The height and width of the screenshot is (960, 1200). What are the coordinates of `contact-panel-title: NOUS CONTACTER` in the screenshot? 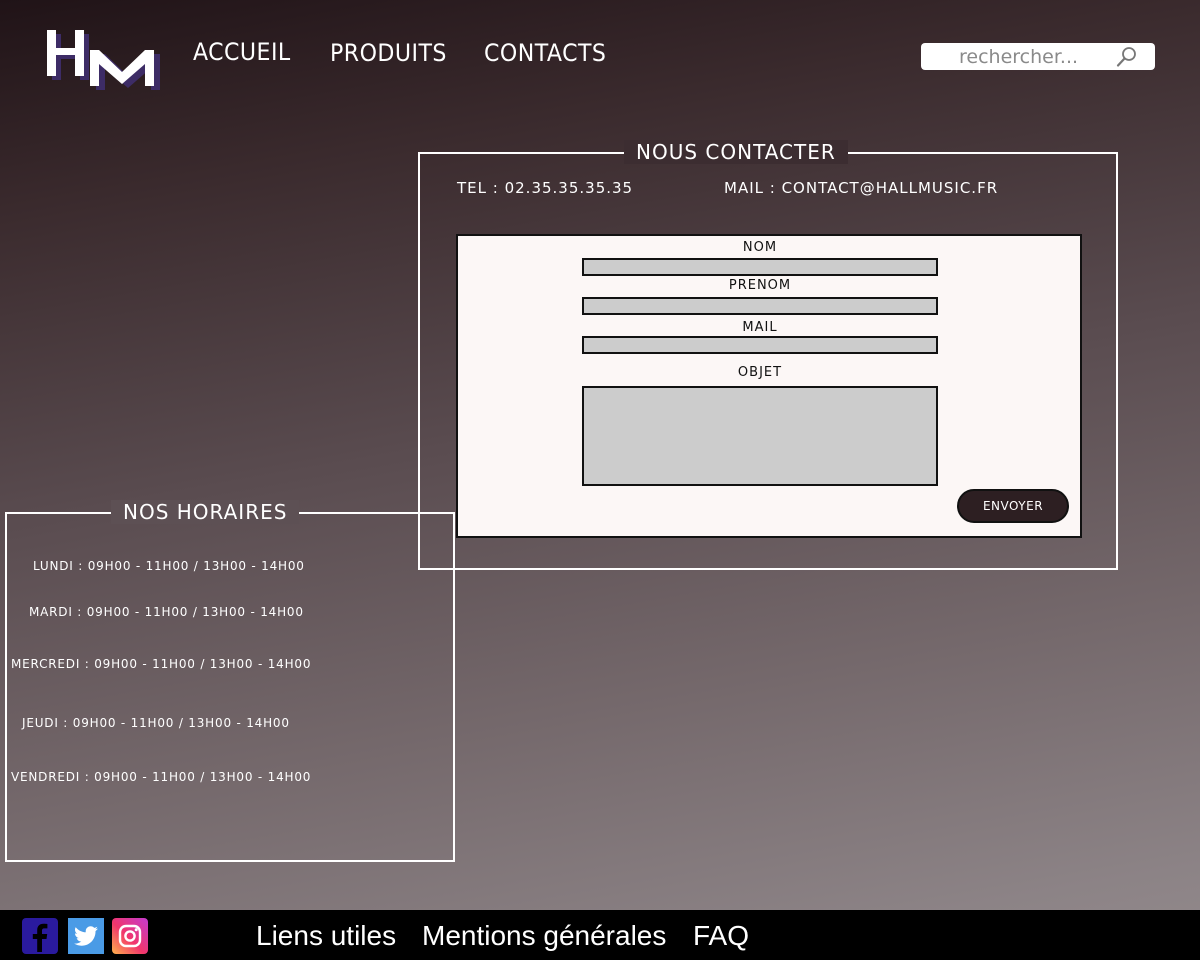 It's located at (736, 152).